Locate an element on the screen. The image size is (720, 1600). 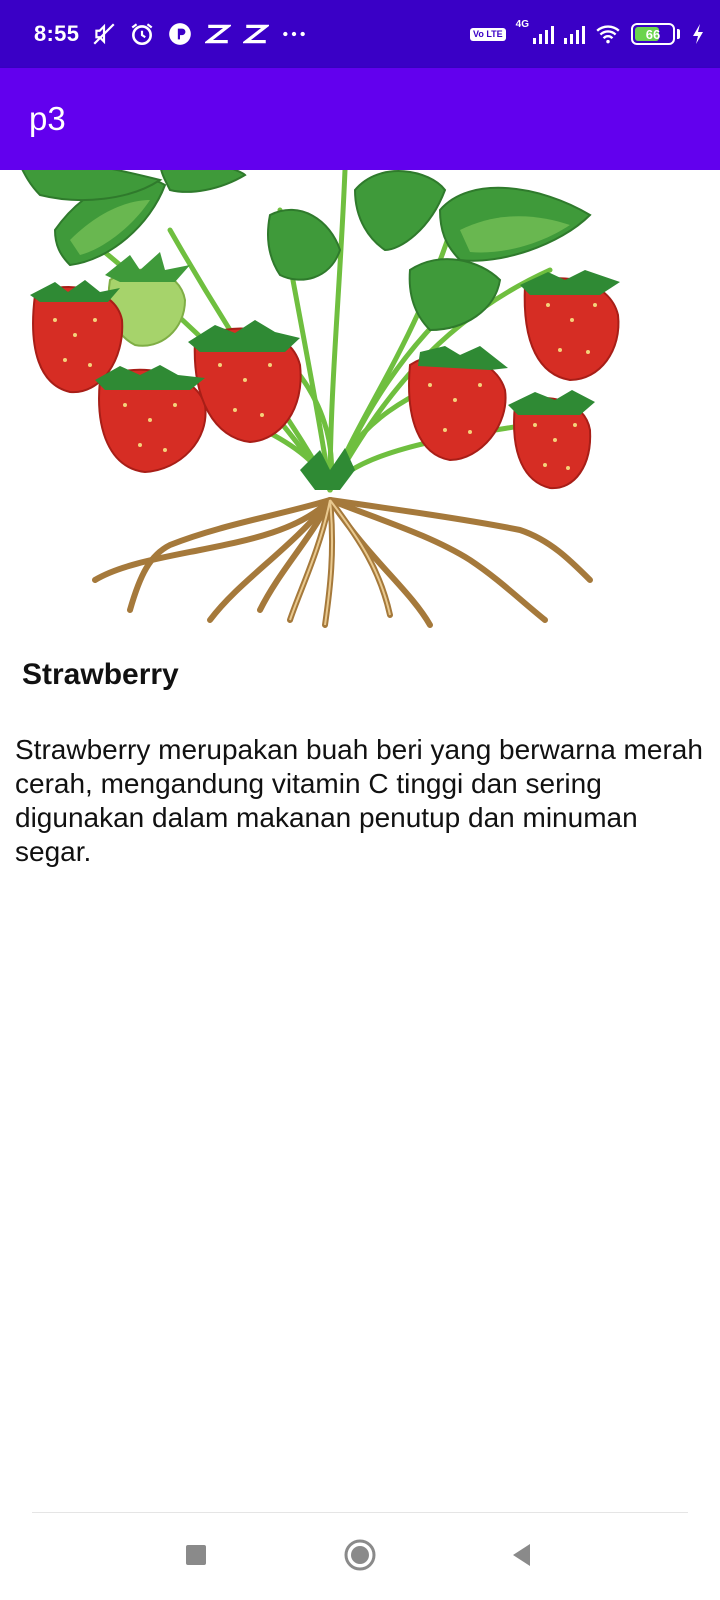
battery-icon: 66 is located at coordinates (653, 34).